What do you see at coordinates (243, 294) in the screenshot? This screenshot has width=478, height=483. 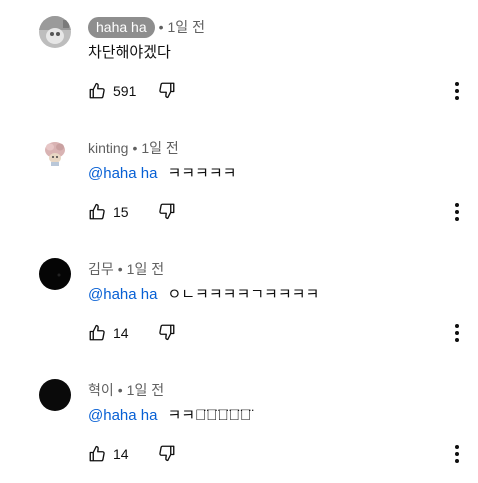 I see `comment-message: ㅇㄴㅋㅋㅋㅋㄱㅋㅋㅋㅋ` at bounding box center [243, 294].